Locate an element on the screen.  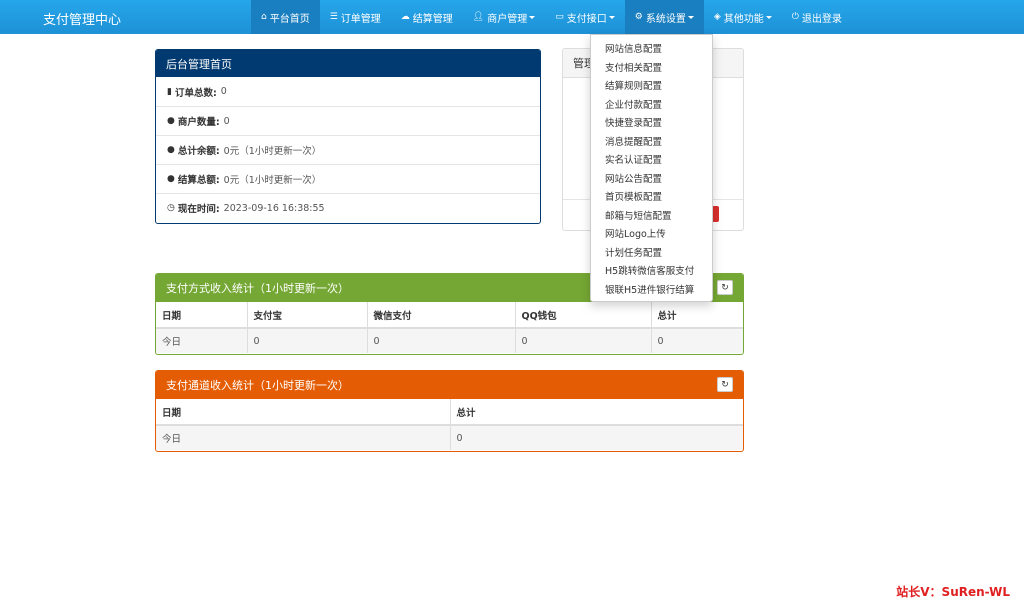
channel-stats-heading: 支付通道收入统计（1小时更新一次） ↻ is located at coordinates (449, 385).